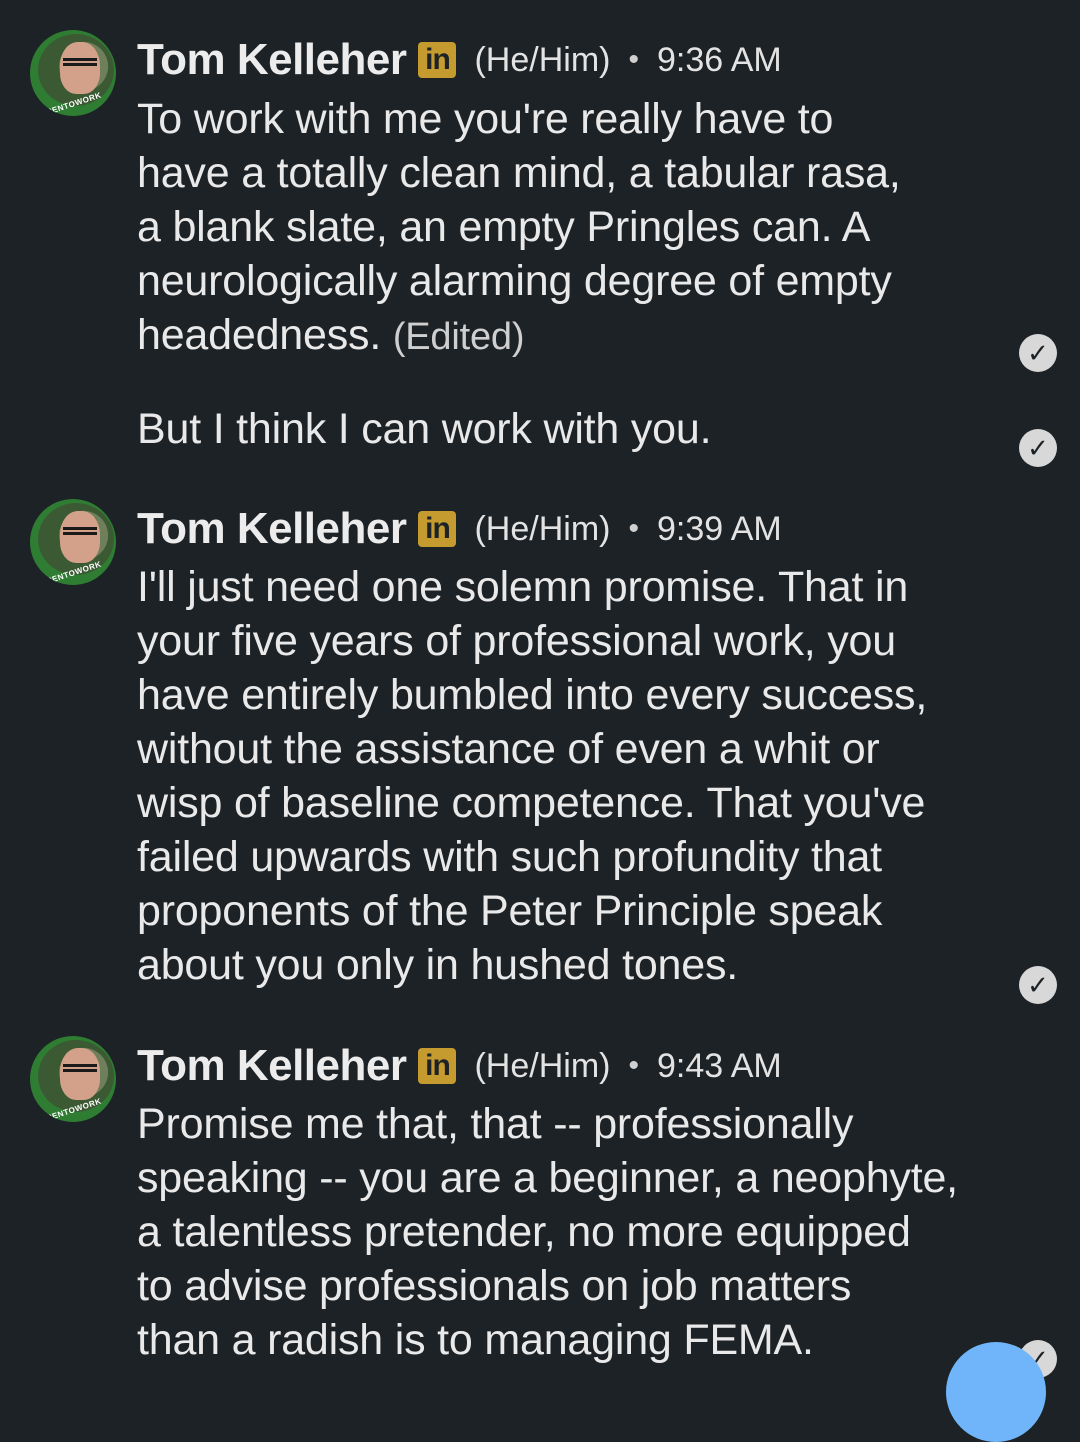 The height and width of the screenshot is (1442, 1080). Describe the element at coordinates (458, 337) in the screenshot. I see `edited-label: (Edited)` at that location.